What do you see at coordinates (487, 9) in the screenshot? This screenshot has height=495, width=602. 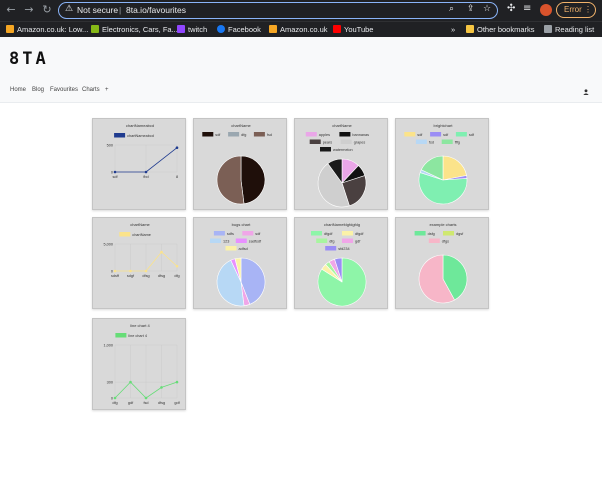 I see `star-icon: ☆` at bounding box center [487, 9].